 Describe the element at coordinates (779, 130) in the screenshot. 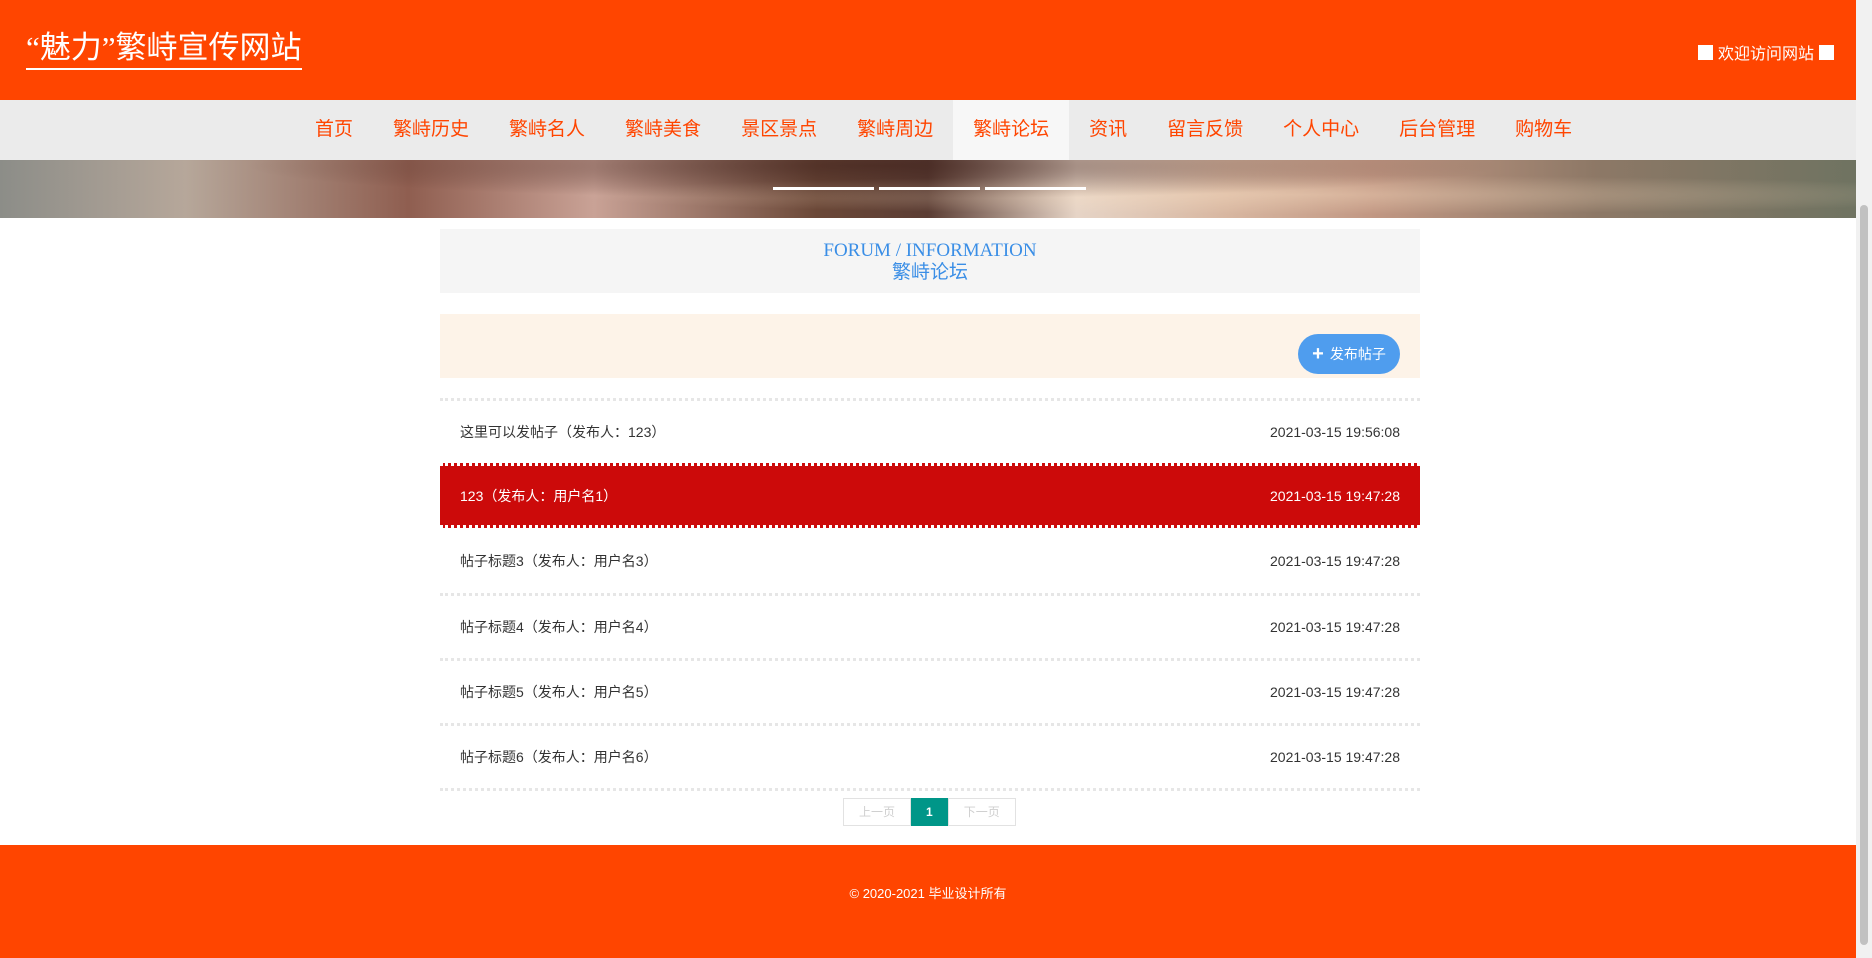

I see `nav-item-scenic-spots: 景区景点` at that location.